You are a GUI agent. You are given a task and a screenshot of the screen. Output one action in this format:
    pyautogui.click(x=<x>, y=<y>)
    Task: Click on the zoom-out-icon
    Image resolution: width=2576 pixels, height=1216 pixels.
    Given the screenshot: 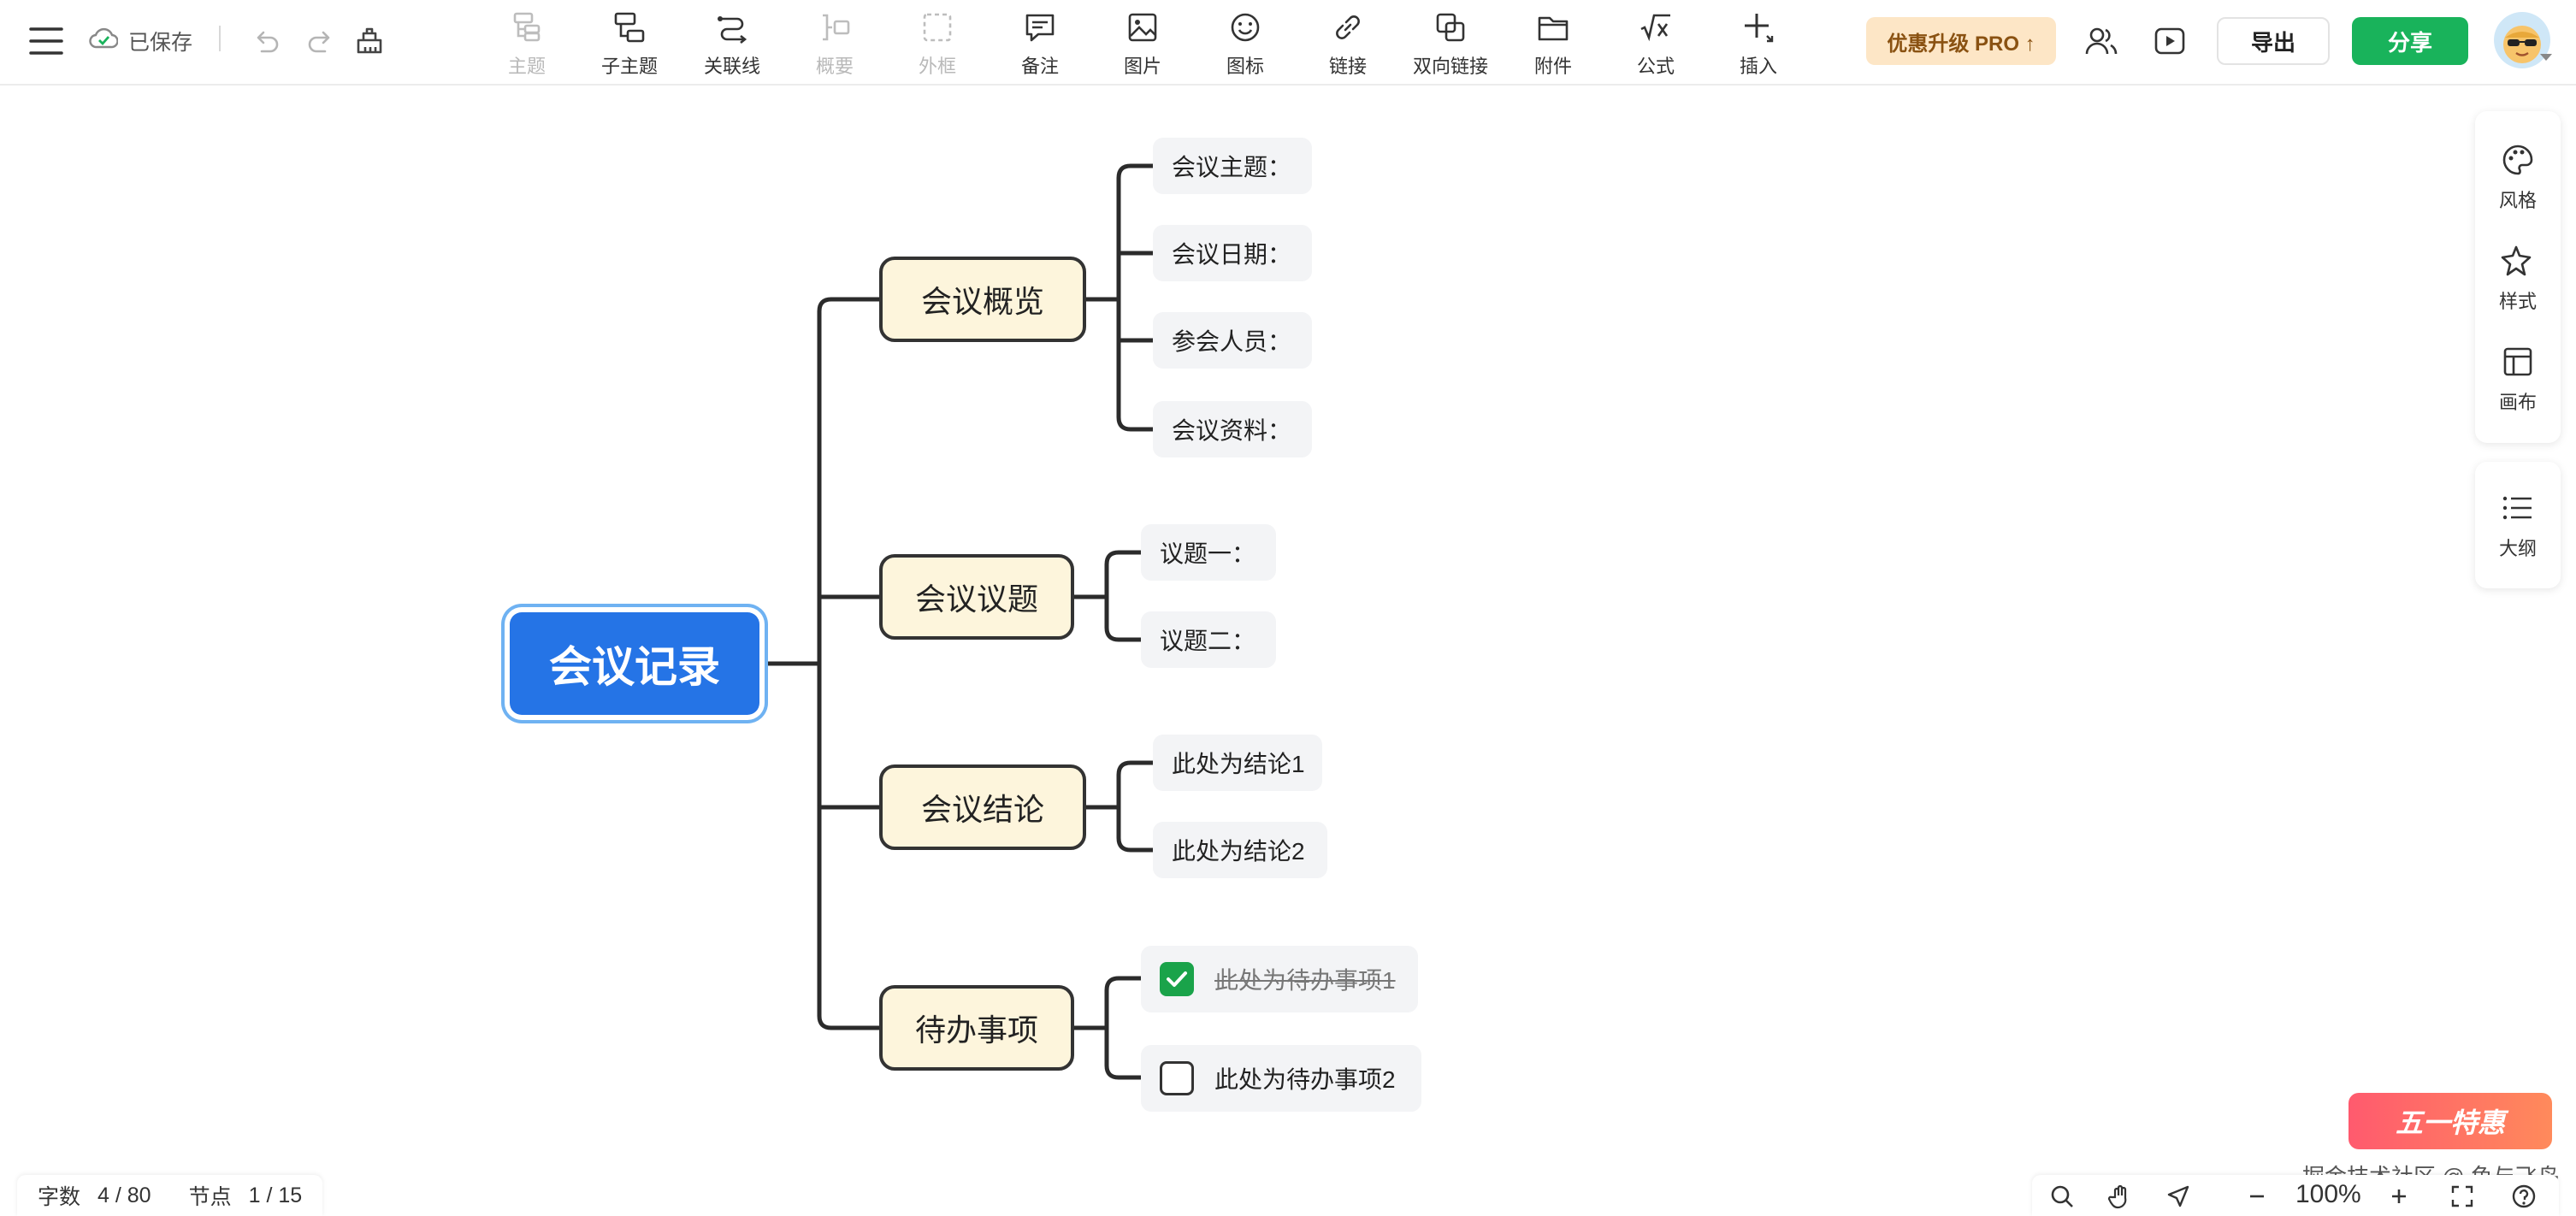 What is the action you would take?
    pyautogui.click(x=2257, y=1196)
    